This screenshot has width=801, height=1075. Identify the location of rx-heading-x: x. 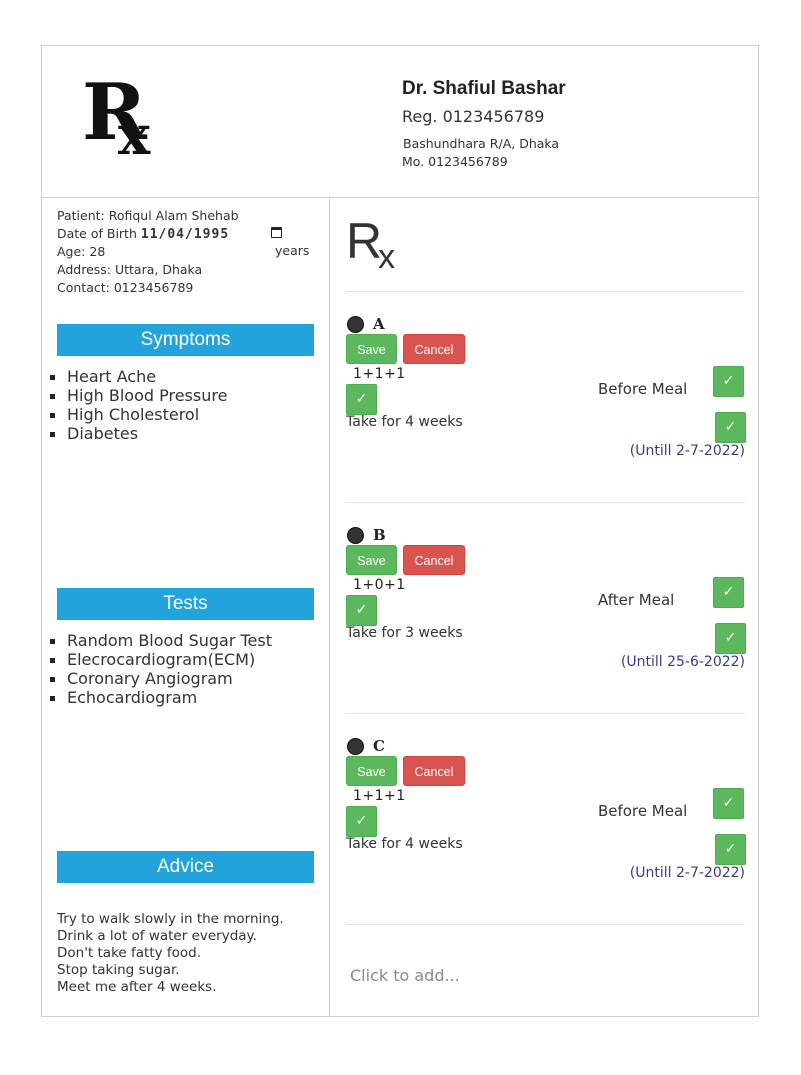
(387, 257).